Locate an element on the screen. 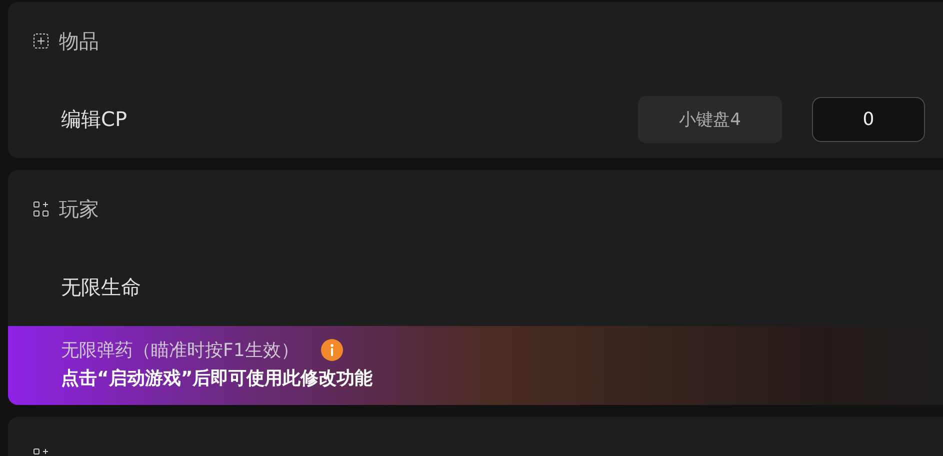  add-icon is located at coordinates (41, 41).